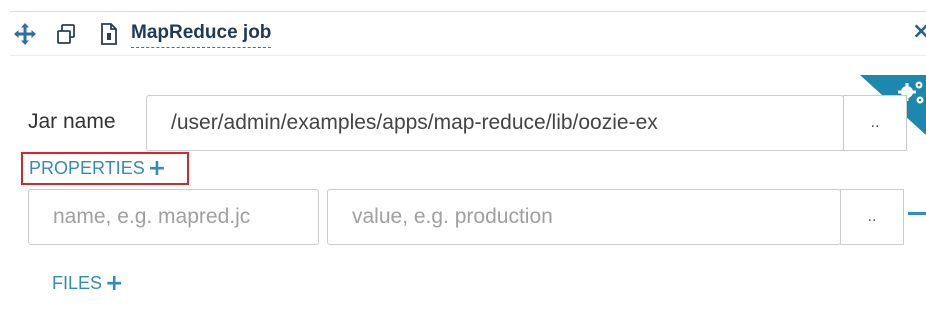 The height and width of the screenshot is (336, 926). What do you see at coordinates (77, 283) in the screenshot?
I see `files-label: FILES` at bounding box center [77, 283].